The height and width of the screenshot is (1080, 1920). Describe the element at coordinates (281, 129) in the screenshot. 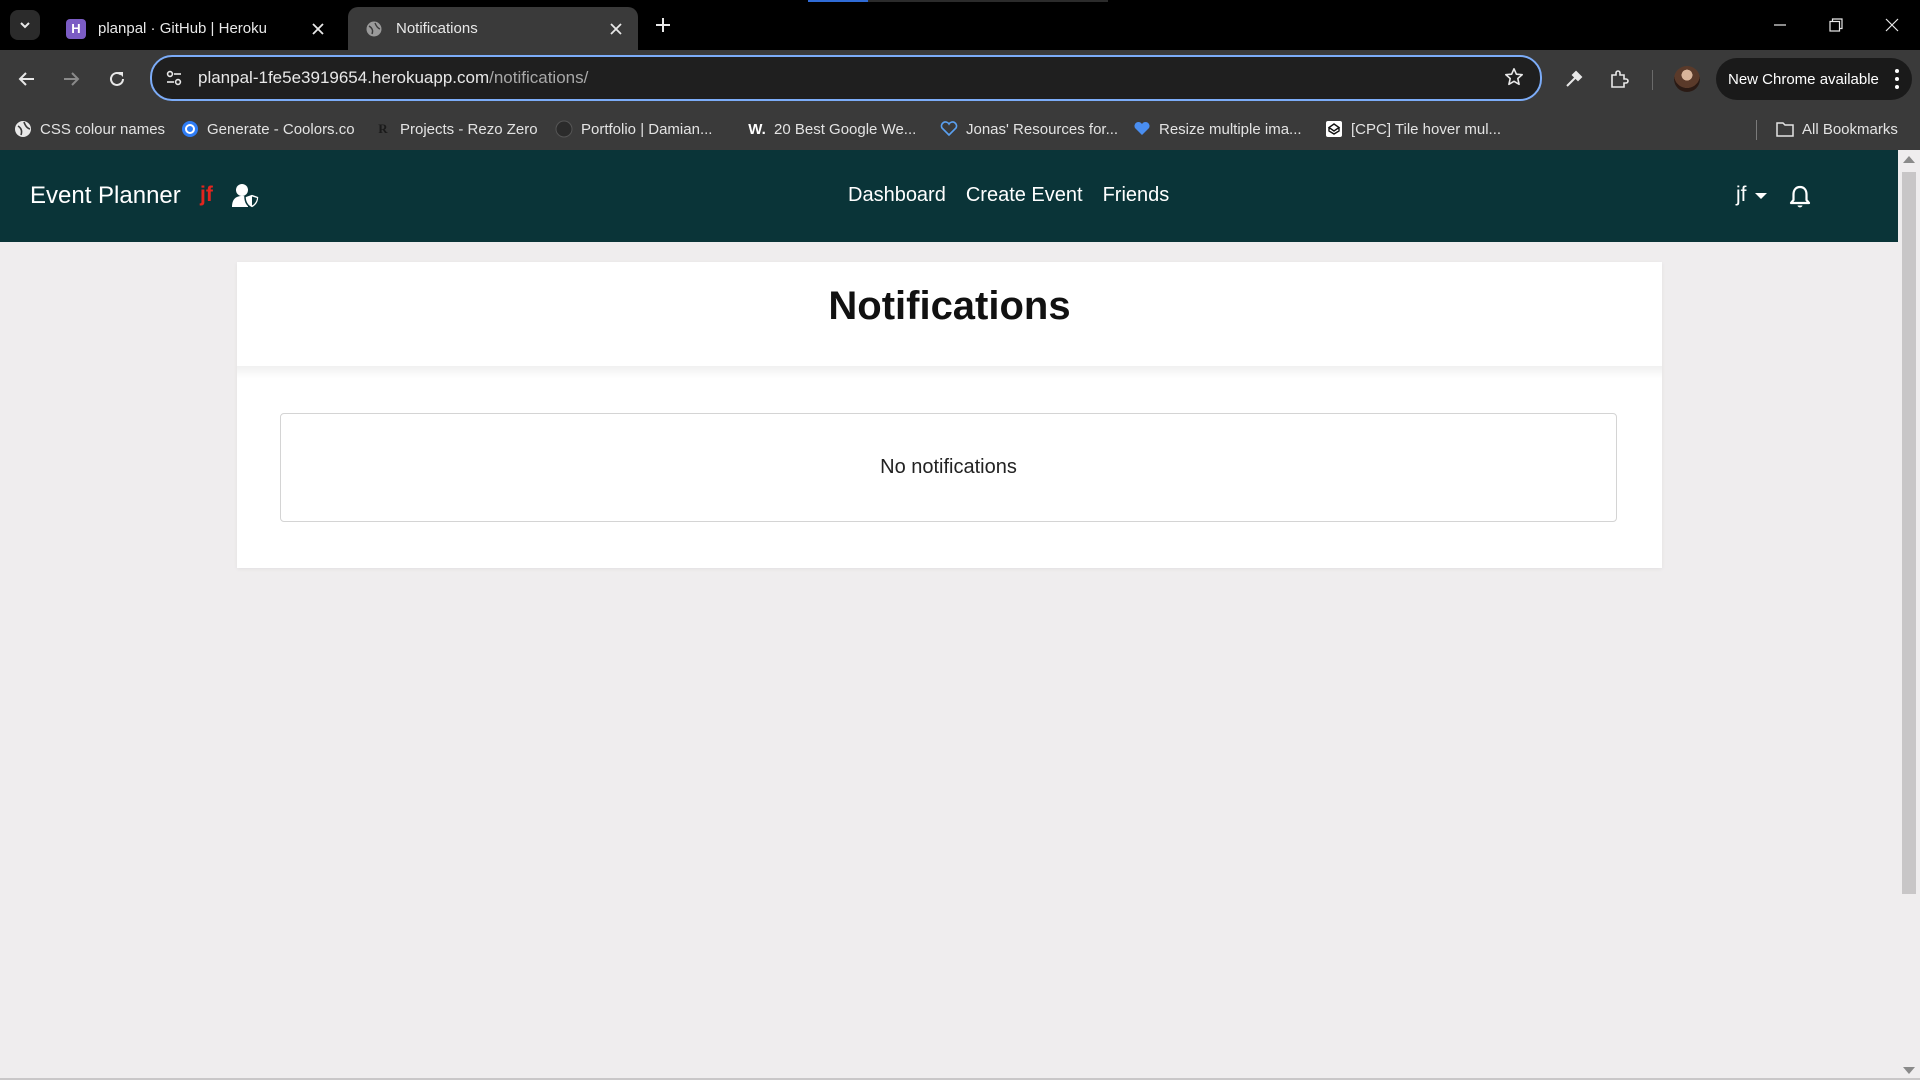

I see `bookmark-label: Generate - Coolors.co` at that location.